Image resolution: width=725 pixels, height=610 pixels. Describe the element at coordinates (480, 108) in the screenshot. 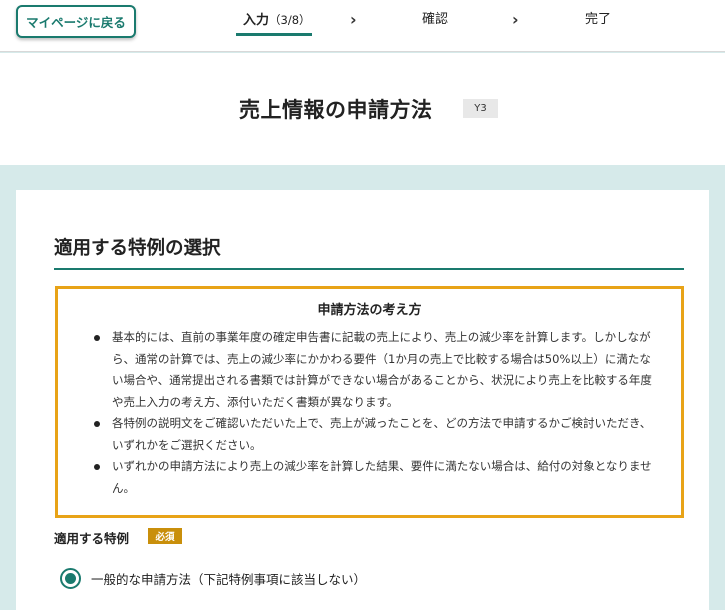

I see `page-code-badge: Y3` at that location.